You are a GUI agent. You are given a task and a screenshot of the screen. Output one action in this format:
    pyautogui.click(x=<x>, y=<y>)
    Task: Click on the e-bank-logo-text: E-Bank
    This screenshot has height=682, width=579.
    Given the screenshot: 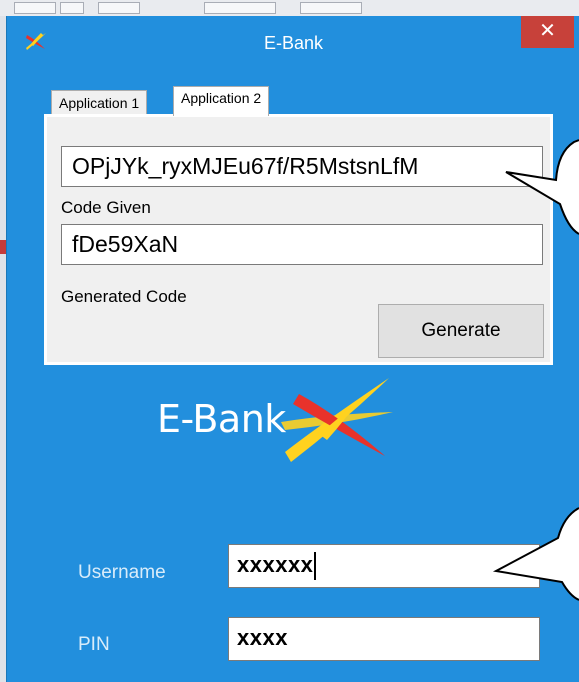 What is the action you would take?
    pyautogui.click(x=221, y=419)
    